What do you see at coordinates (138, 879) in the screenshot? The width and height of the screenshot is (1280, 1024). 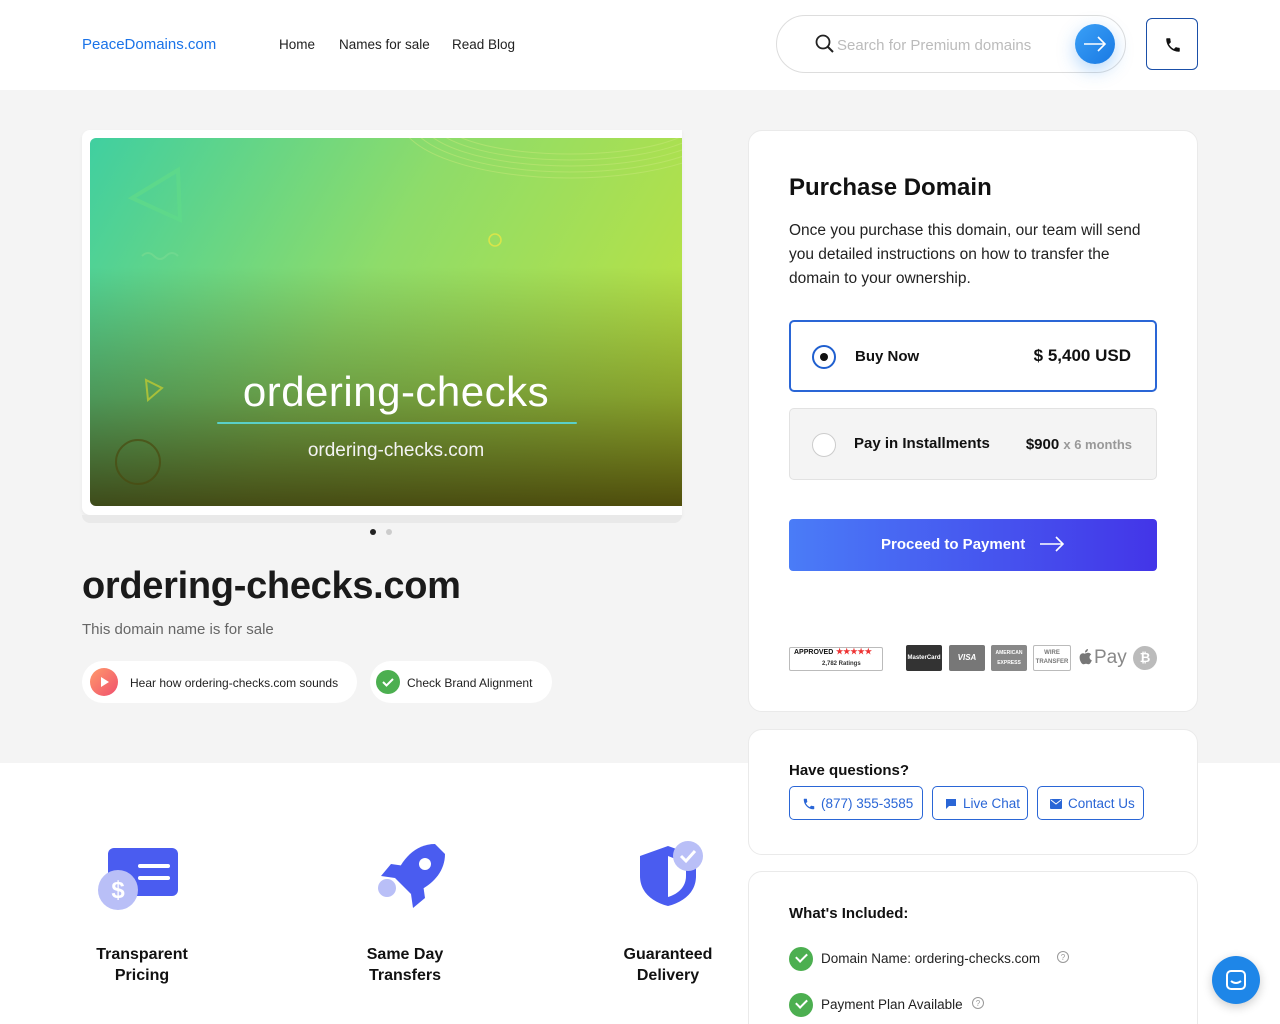 I see `pricing-card-icon: $` at bounding box center [138, 879].